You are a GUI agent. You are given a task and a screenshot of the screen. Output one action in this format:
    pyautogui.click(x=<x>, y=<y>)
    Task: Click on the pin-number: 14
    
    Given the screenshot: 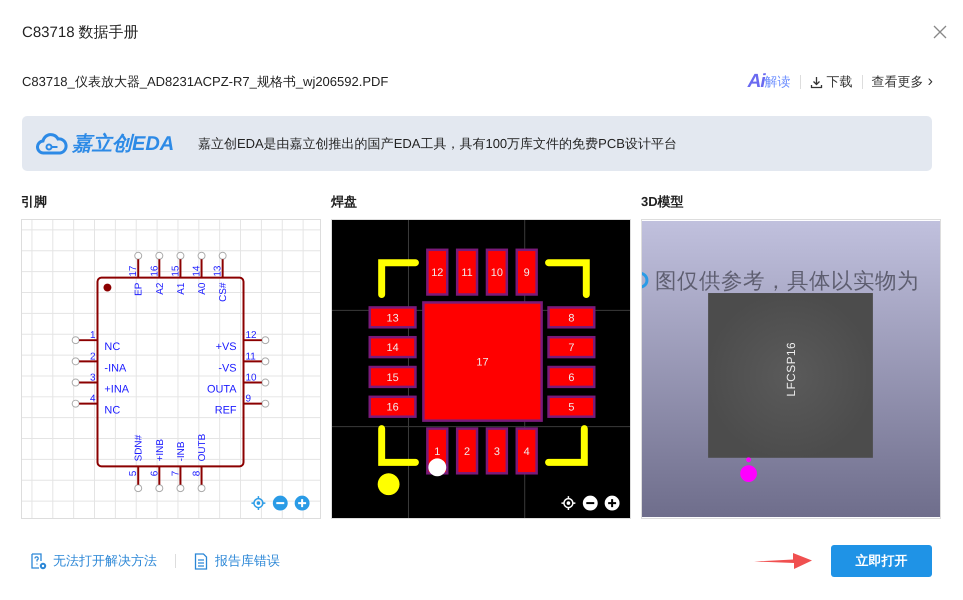 What is the action you would take?
    pyautogui.click(x=197, y=271)
    